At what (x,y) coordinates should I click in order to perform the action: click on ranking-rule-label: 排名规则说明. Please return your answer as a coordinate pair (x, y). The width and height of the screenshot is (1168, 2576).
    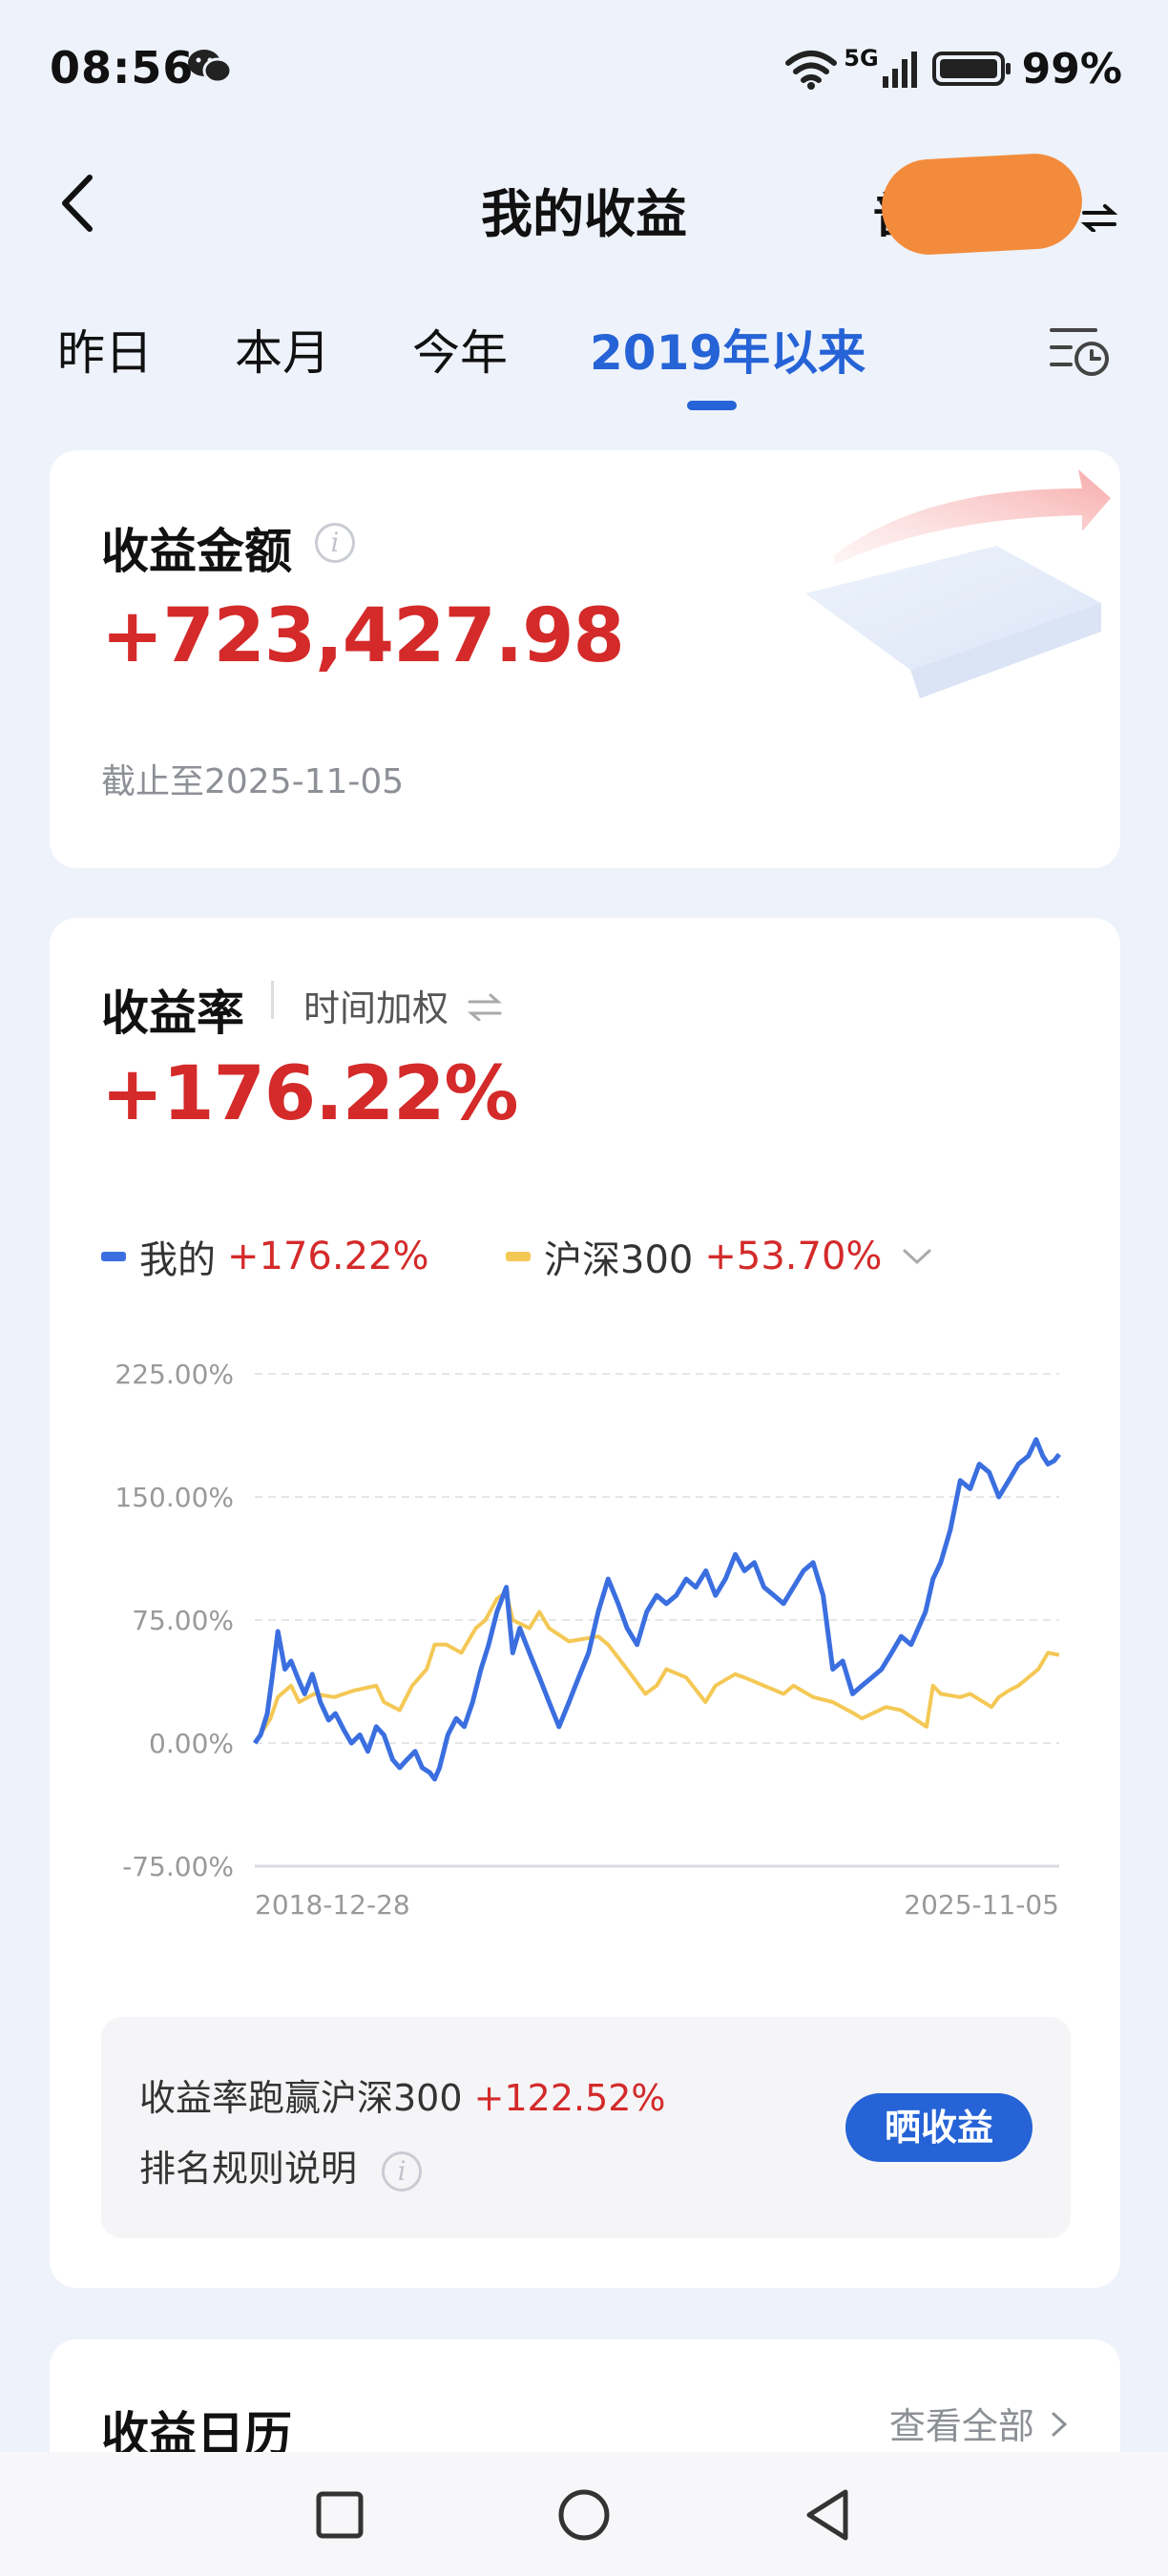
    Looking at the image, I should click on (248, 2169).